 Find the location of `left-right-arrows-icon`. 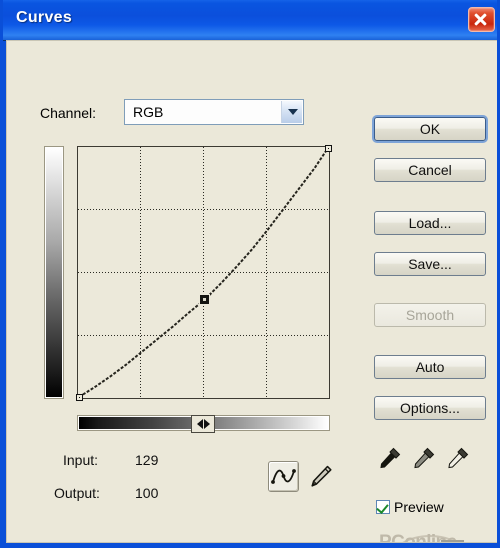

left-right-arrows-icon is located at coordinates (203, 424).